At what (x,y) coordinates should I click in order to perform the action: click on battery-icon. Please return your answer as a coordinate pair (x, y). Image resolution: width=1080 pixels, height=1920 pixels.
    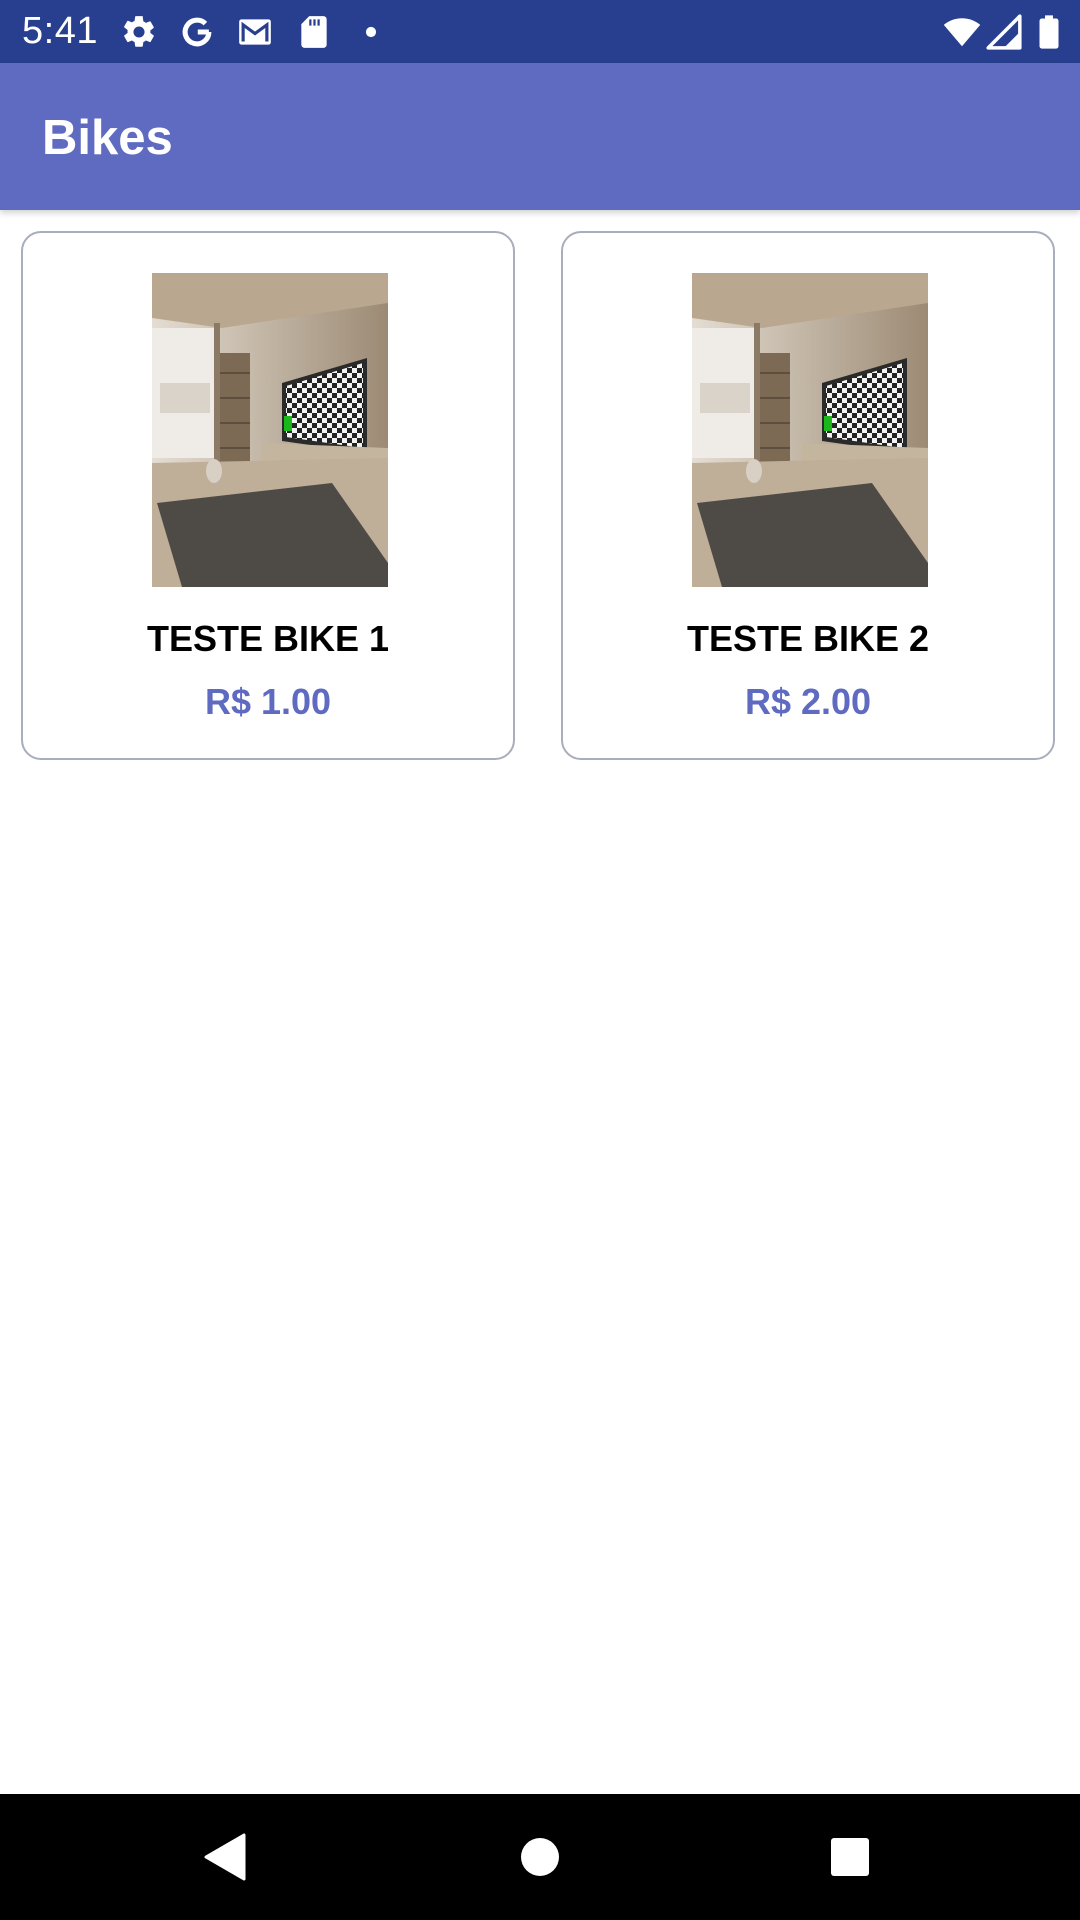
    Looking at the image, I should click on (1049, 32).